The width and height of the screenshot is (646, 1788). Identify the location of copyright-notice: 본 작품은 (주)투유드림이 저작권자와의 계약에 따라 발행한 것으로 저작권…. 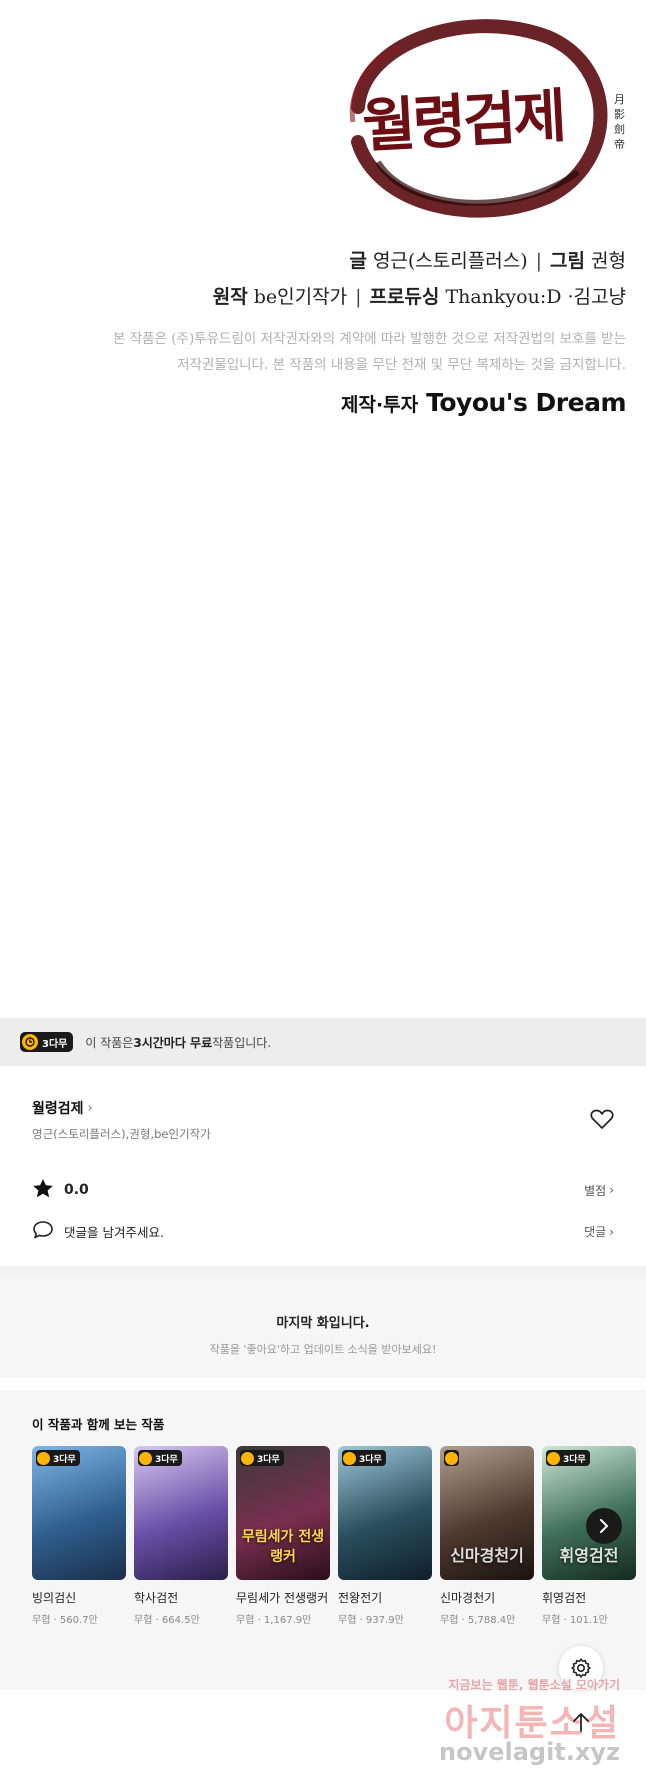
(316, 352).